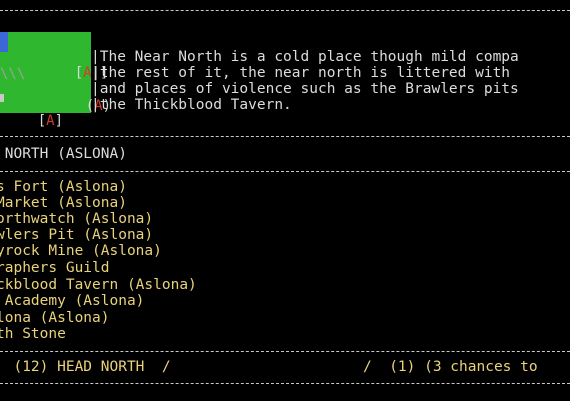 The image size is (570, 401). I want to click on map-bracket: ], so click(59, 121).